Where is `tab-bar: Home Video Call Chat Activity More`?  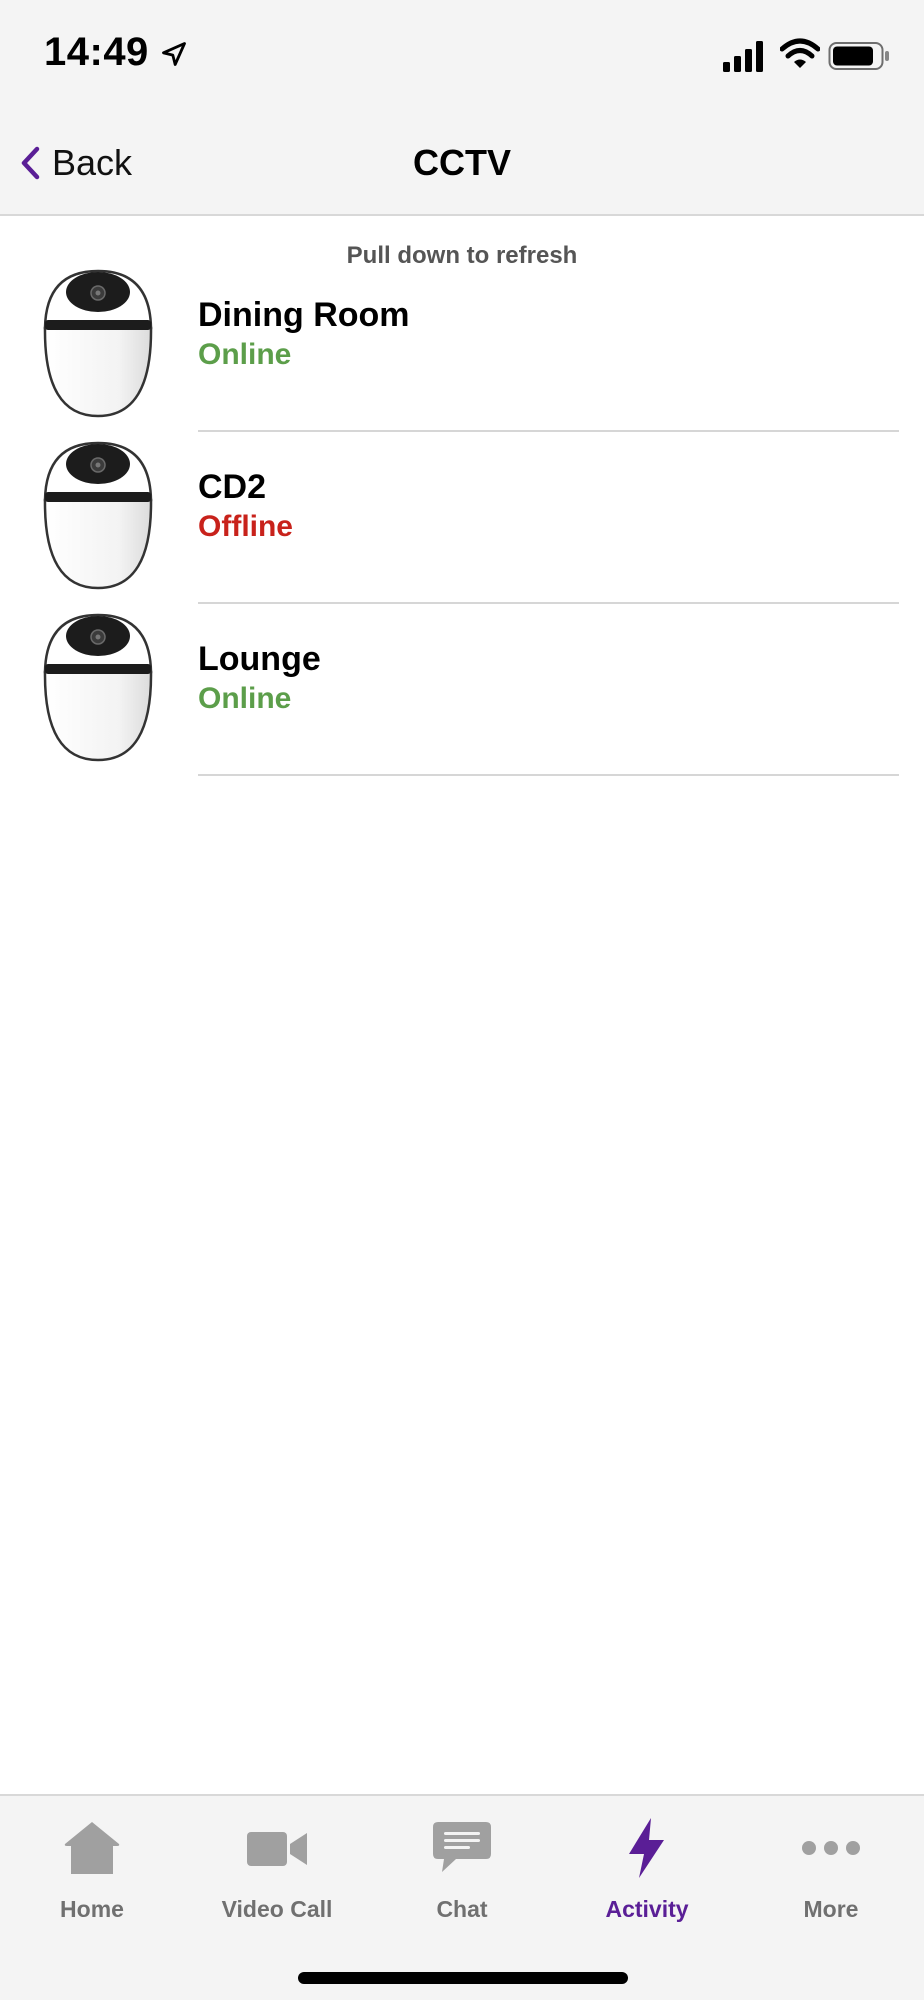 tab-bar: Home Video Call Chat Activity More is located at coordinates (462, 1897).